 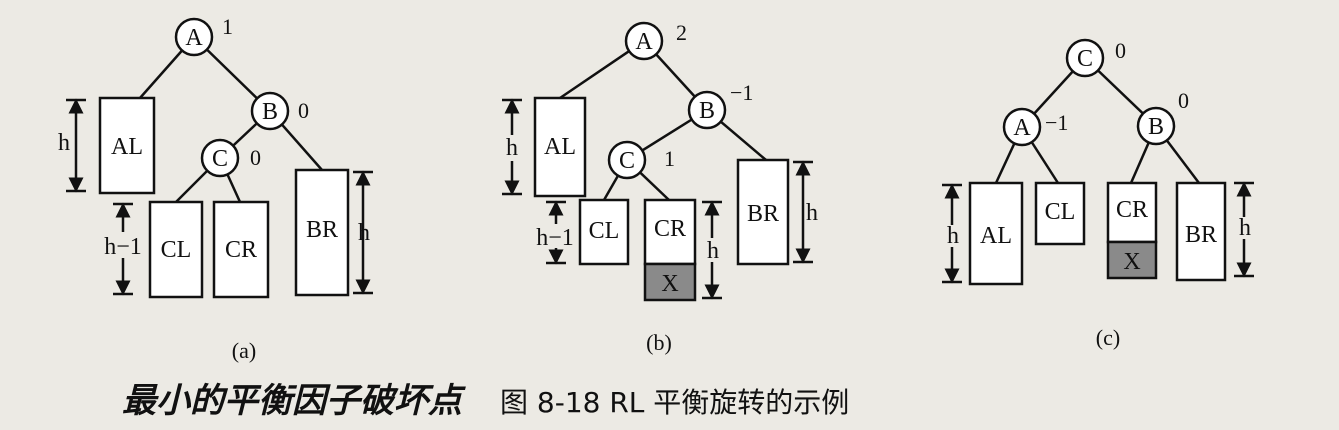 I want to click on node-a-balance: 2, so click(x=681, y=32).